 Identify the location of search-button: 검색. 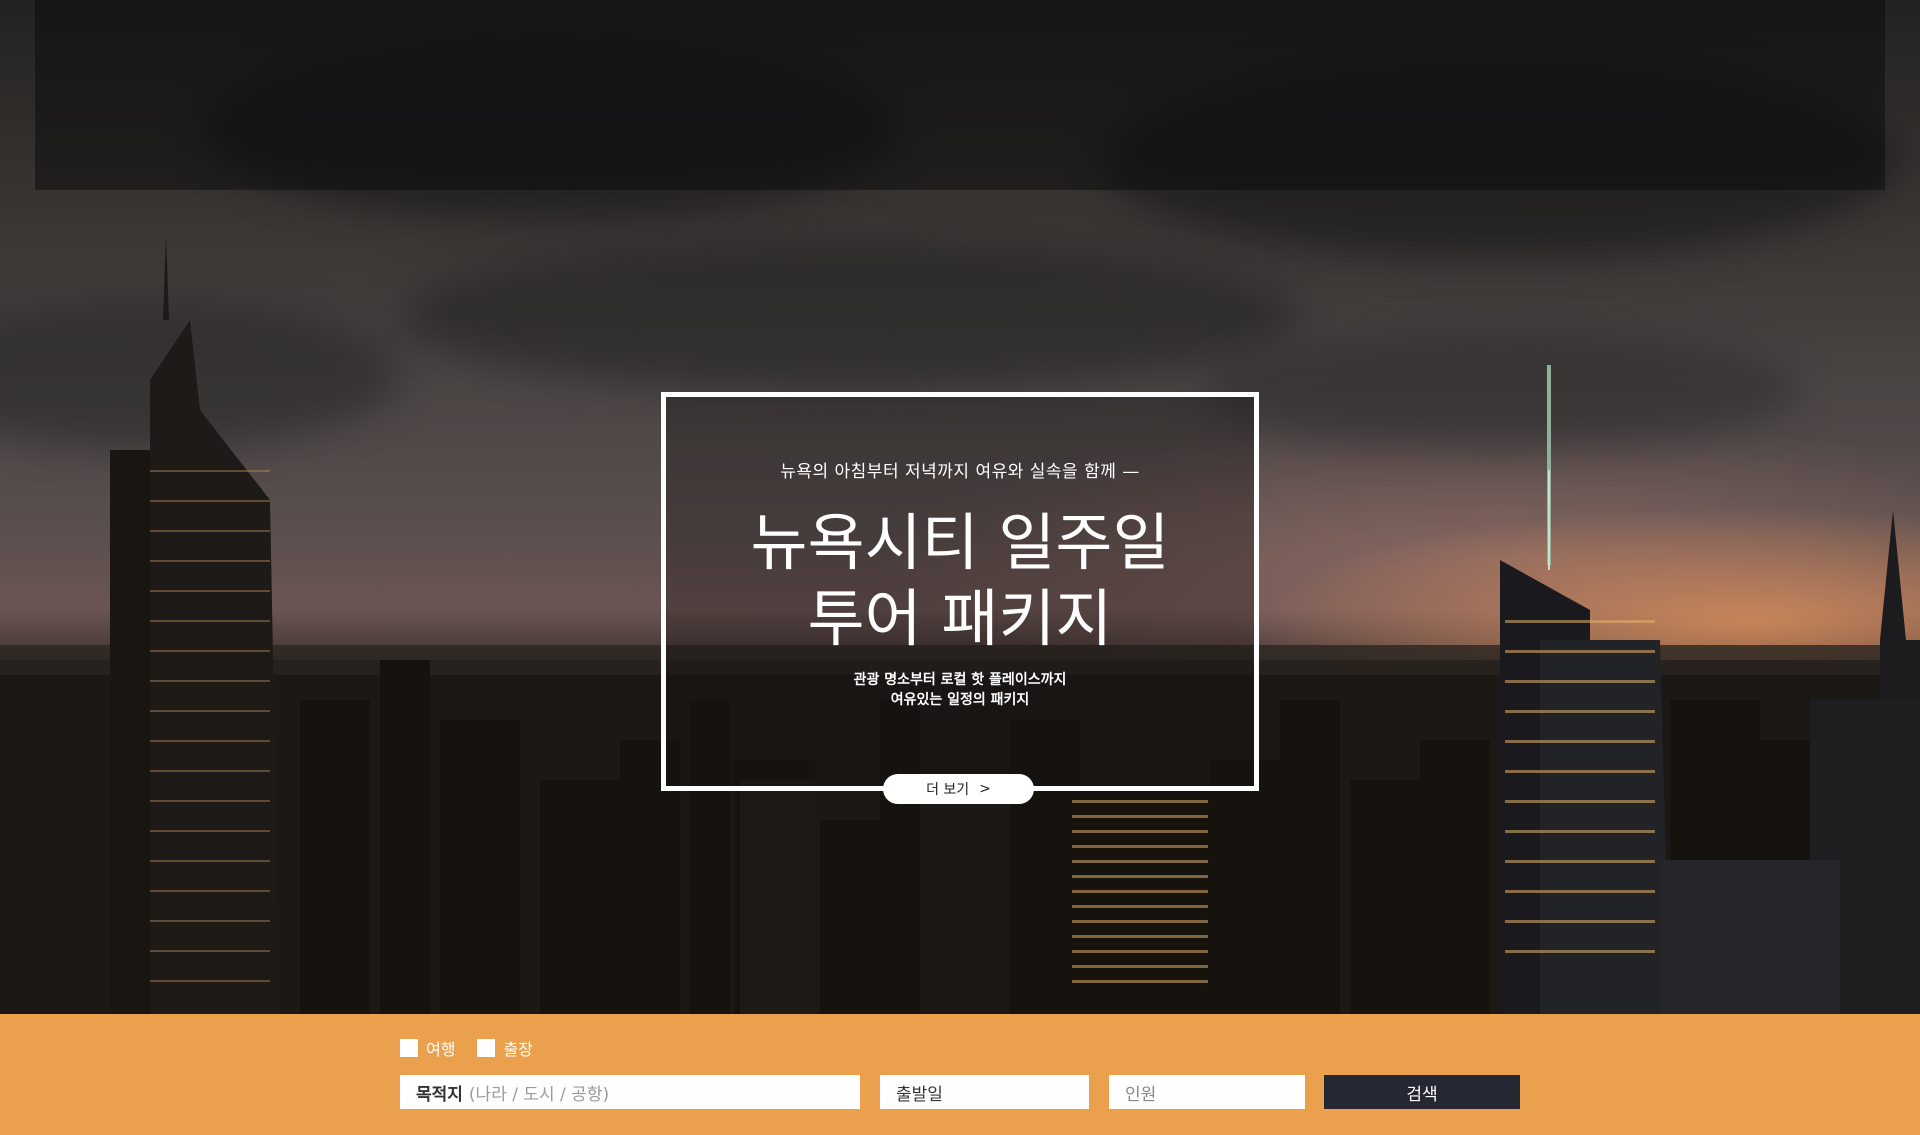
(1422, 1092).